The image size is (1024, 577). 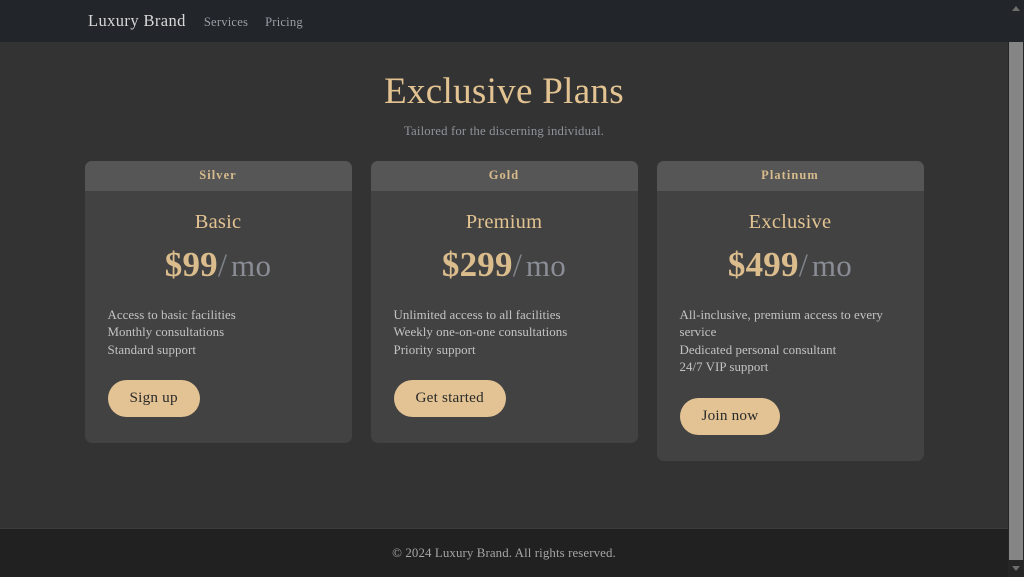 What do you see at coordinates (226, 22) in the screenshot?
I see `nav-link-services: Services` at bounding box center [226, 22].